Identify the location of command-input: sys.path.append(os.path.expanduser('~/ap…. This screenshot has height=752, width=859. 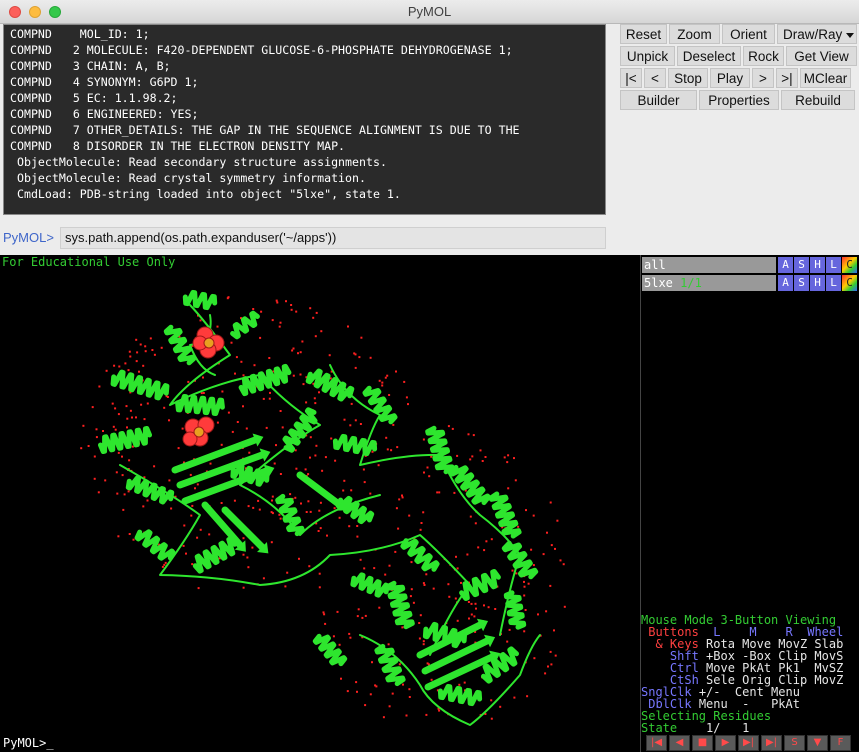
(333, 238).